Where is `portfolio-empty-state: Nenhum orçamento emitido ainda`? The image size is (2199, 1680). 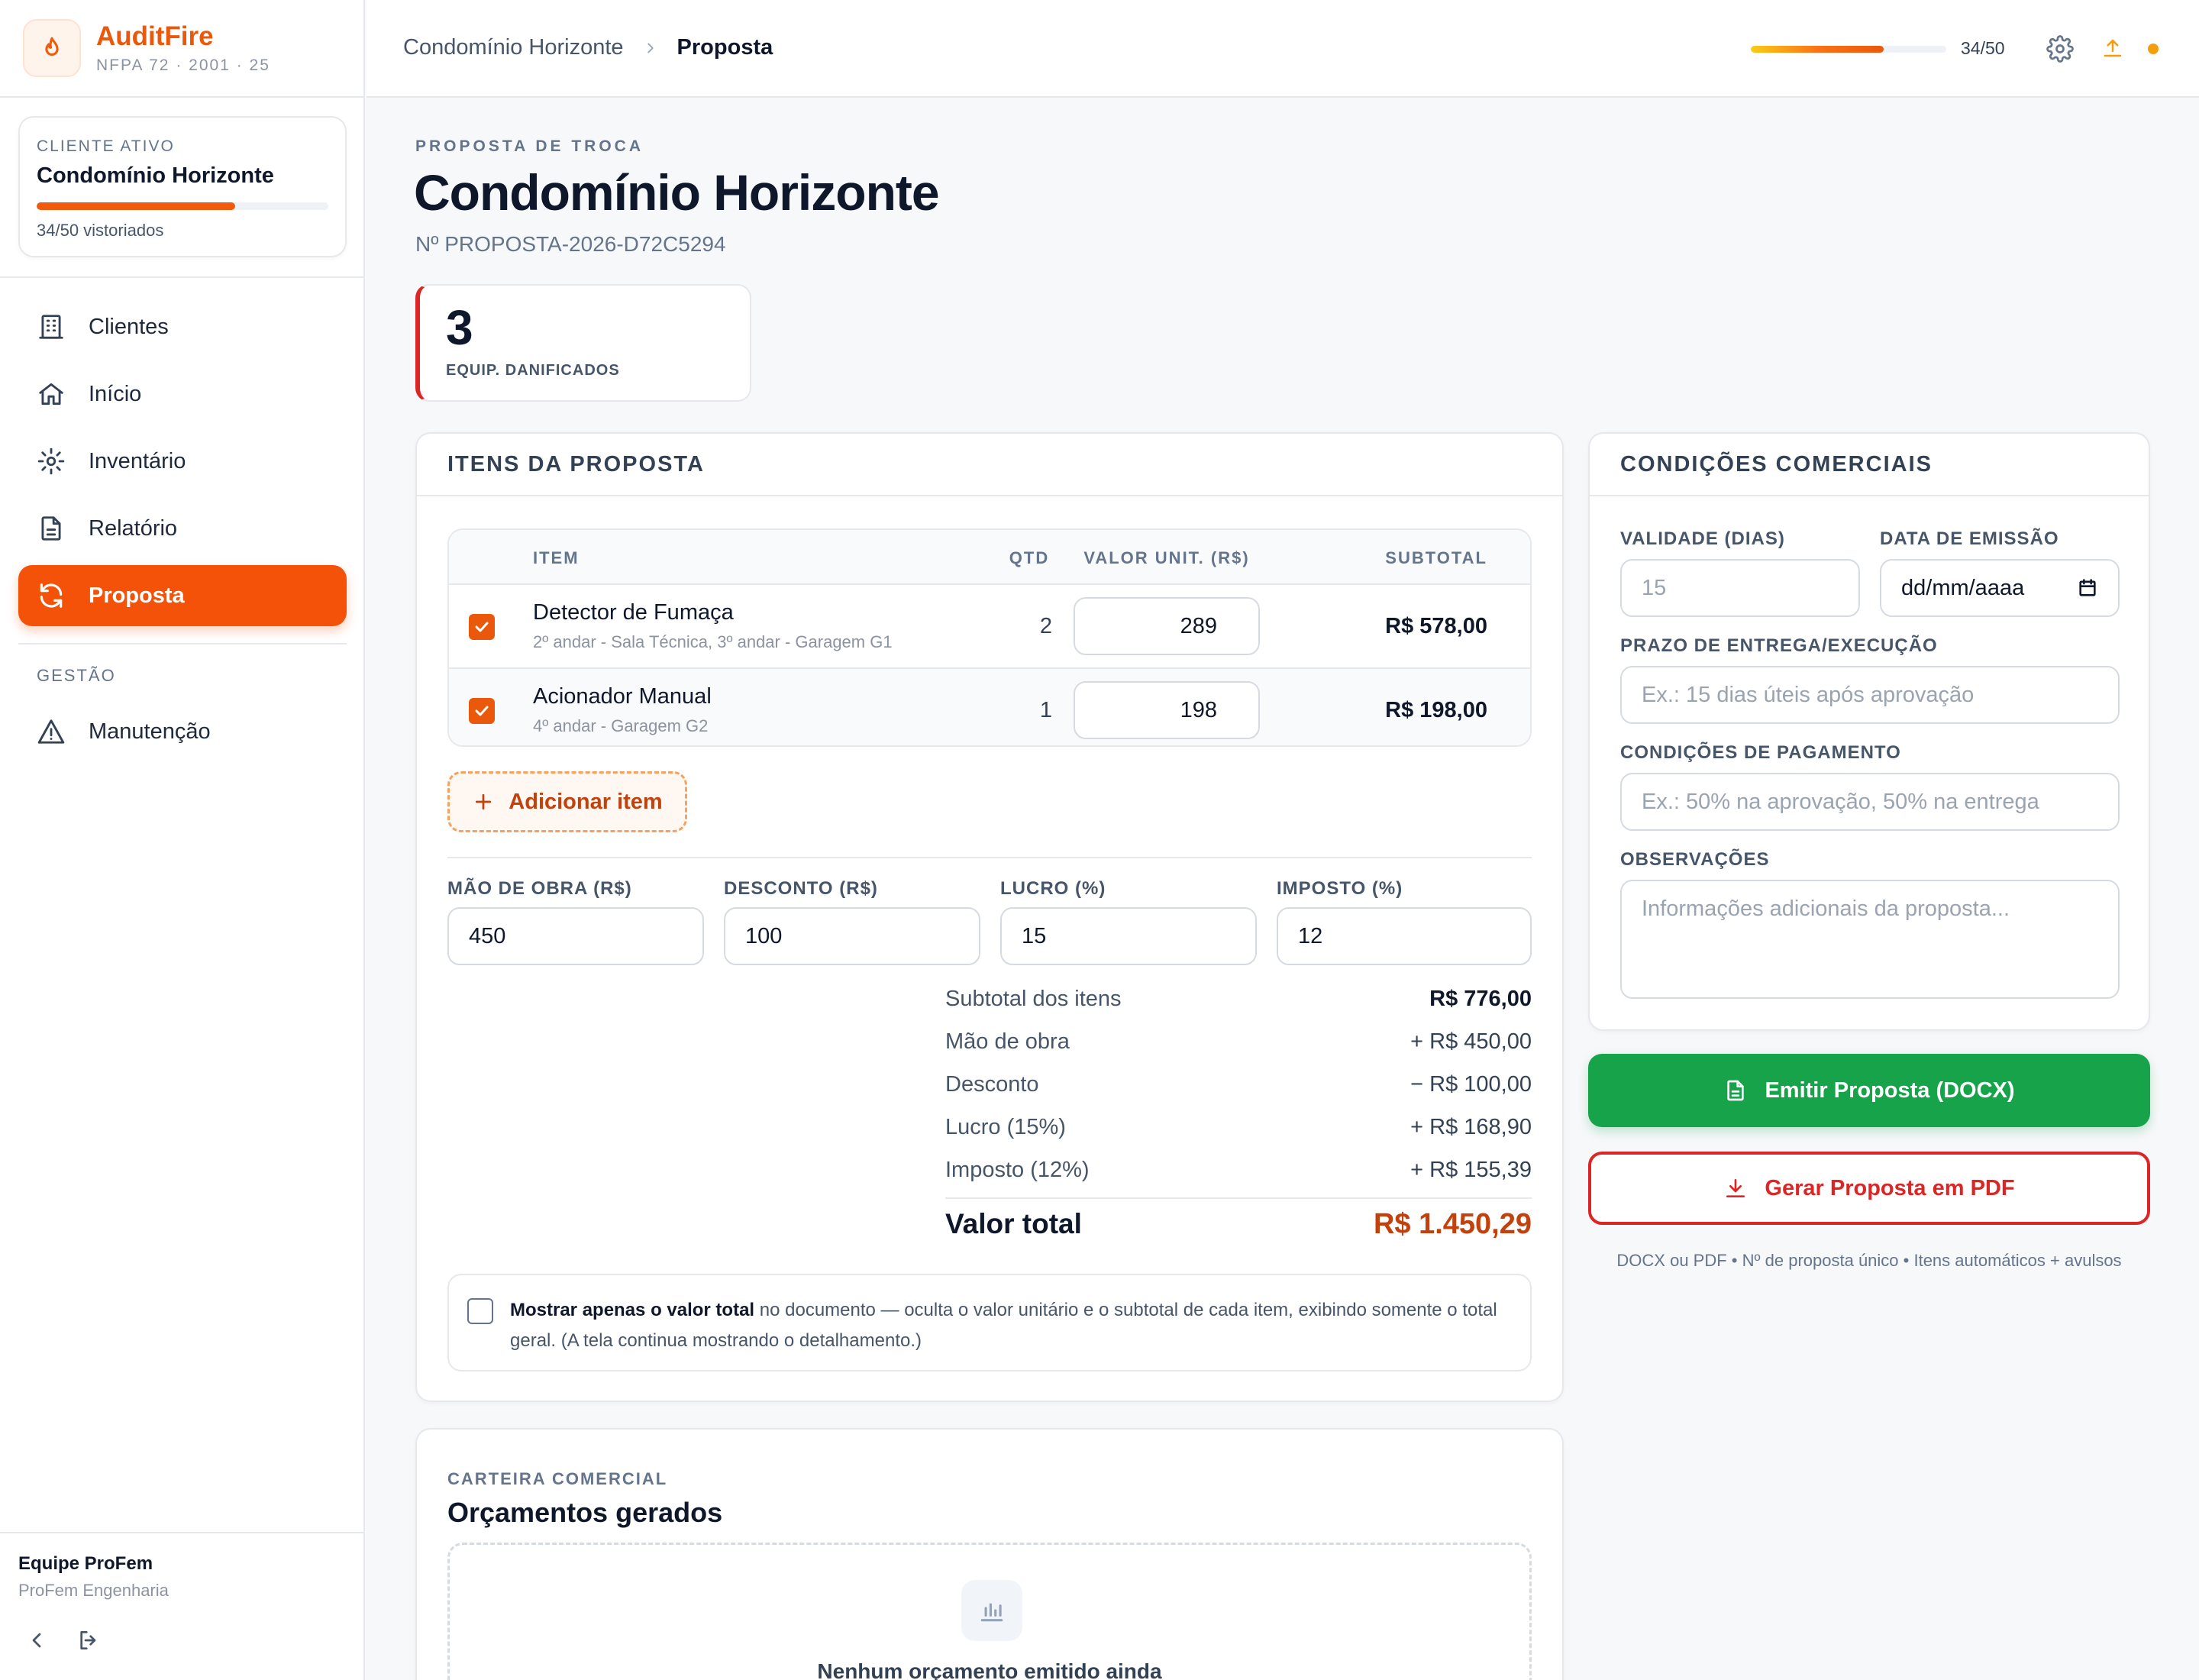 portfolio-empty-state: Nenhum orçamento emitido ainda is located at coordinates (990, 1612).